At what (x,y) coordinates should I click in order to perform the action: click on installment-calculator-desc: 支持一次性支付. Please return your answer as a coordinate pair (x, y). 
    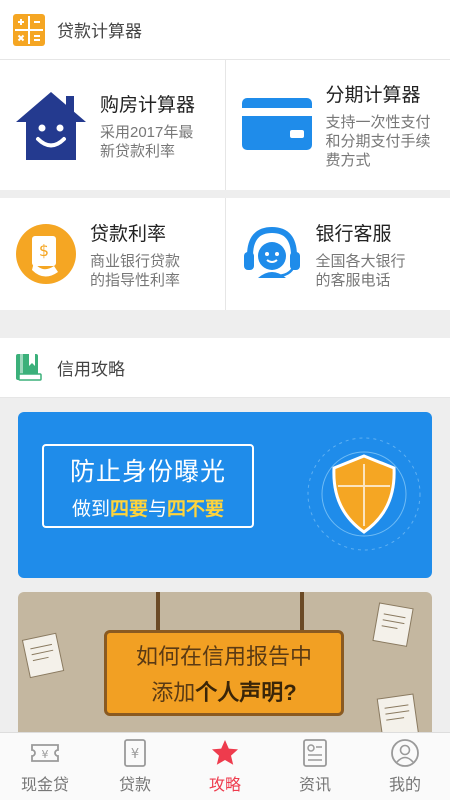
    Looking at the image, I should click on (378, 122).